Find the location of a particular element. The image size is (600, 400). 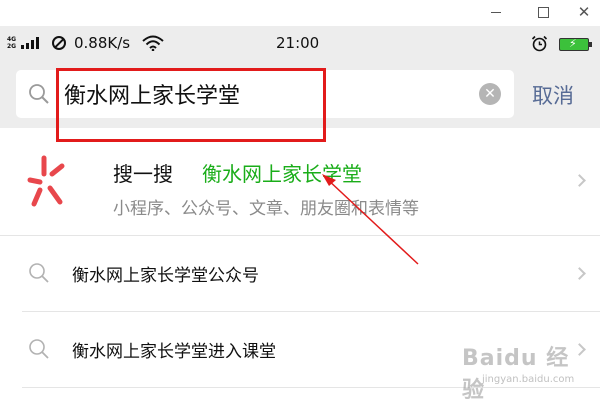

charging-bolt-icon: ⚡ is located at coordinates (573, 43).